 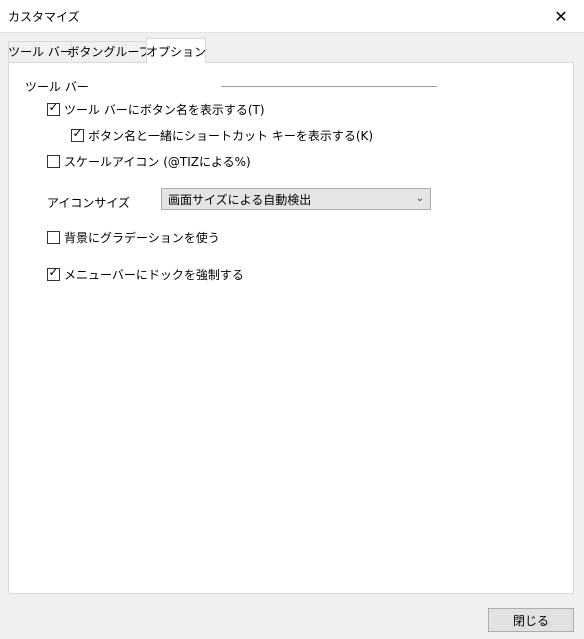 I want to click on icon-size-select: 画面サイズによる自動検出 ⌄, so click(x=296, y=199).